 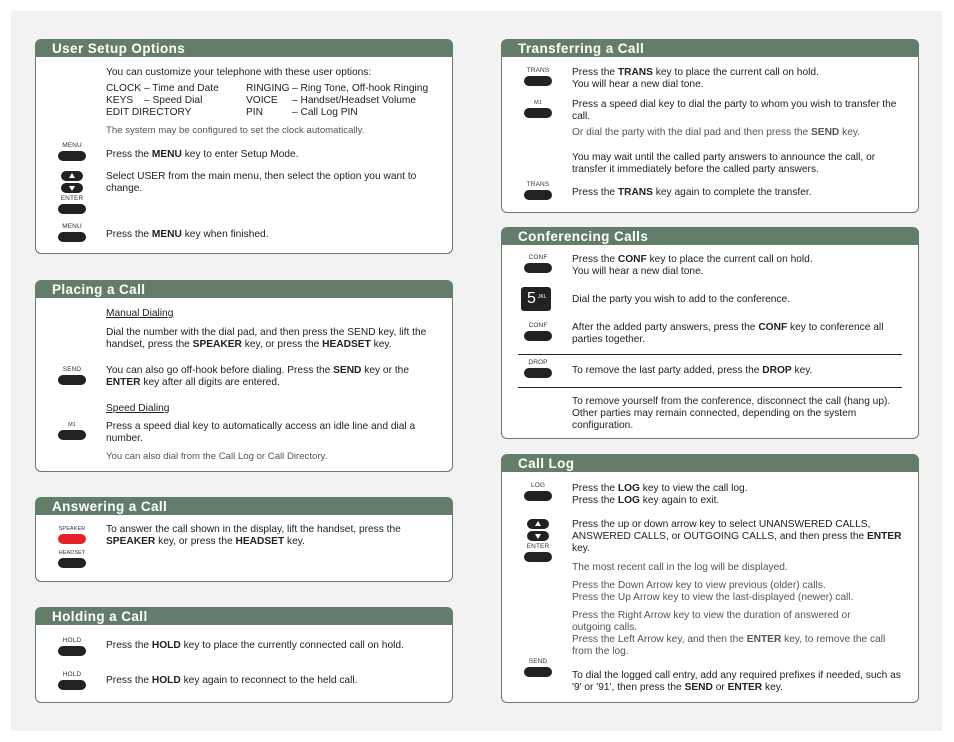 What do you see at coordinates (538, 195) in the screenshot?
I see `trans-button-icon` at bounding box center [538, 195].